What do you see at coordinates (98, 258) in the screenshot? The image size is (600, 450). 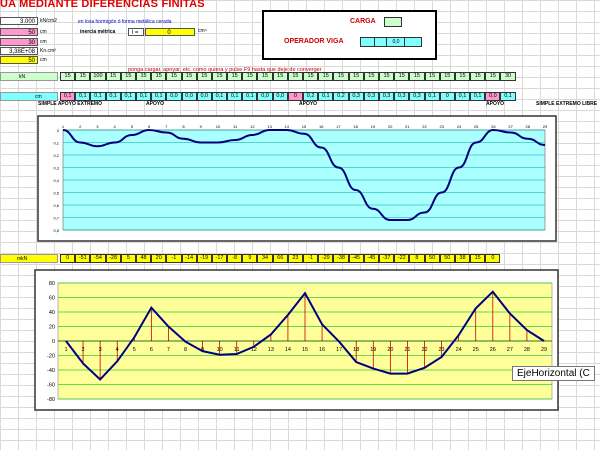 I see `moment-cell: -54` at bounding box center [98, 258].